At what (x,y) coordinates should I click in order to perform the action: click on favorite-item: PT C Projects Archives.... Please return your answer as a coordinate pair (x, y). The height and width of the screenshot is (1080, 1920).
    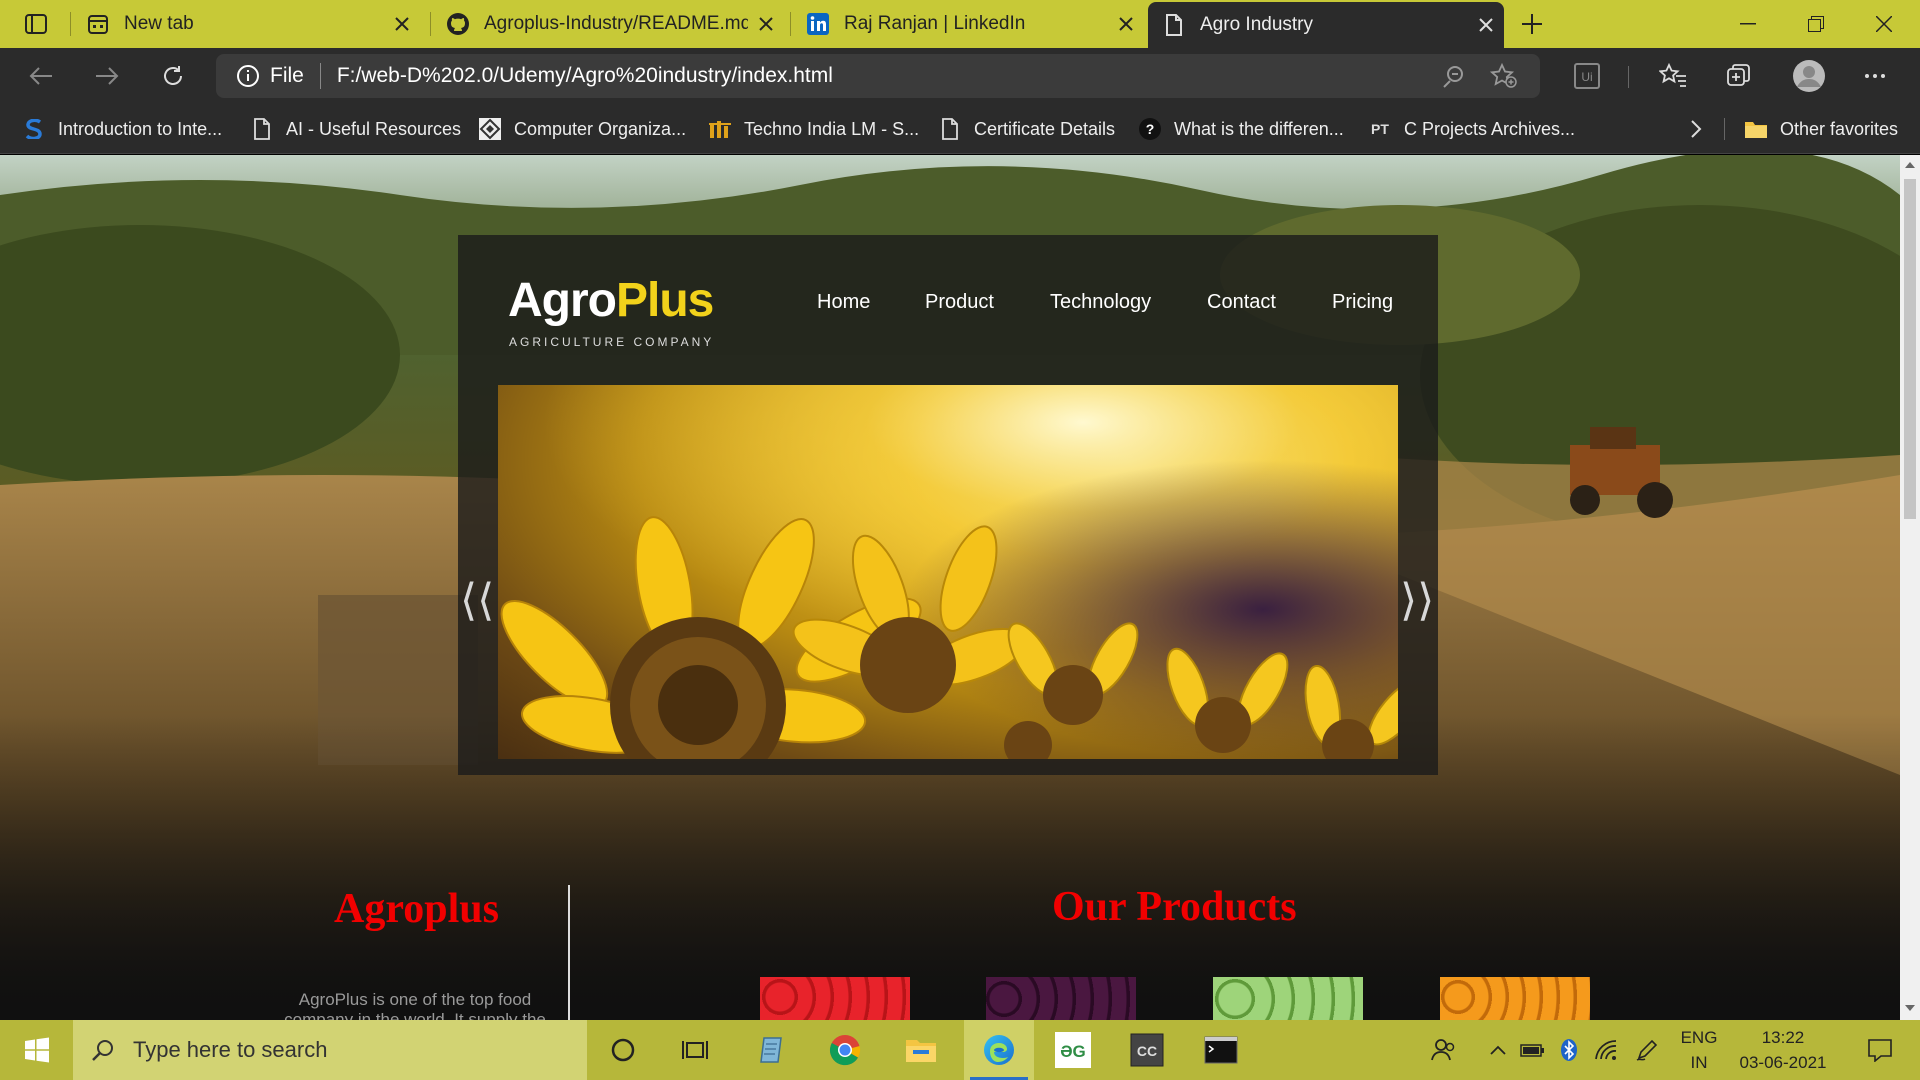
    Looking at the image, I should click on (1471, 129).